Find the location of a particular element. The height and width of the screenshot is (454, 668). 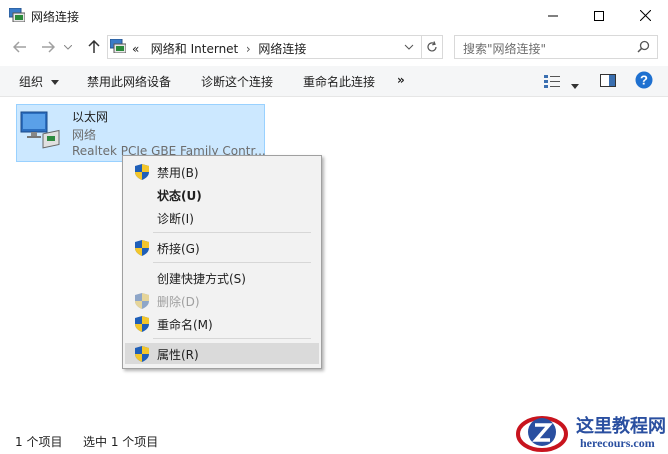

forward-button is located at coordinates (48, 47).